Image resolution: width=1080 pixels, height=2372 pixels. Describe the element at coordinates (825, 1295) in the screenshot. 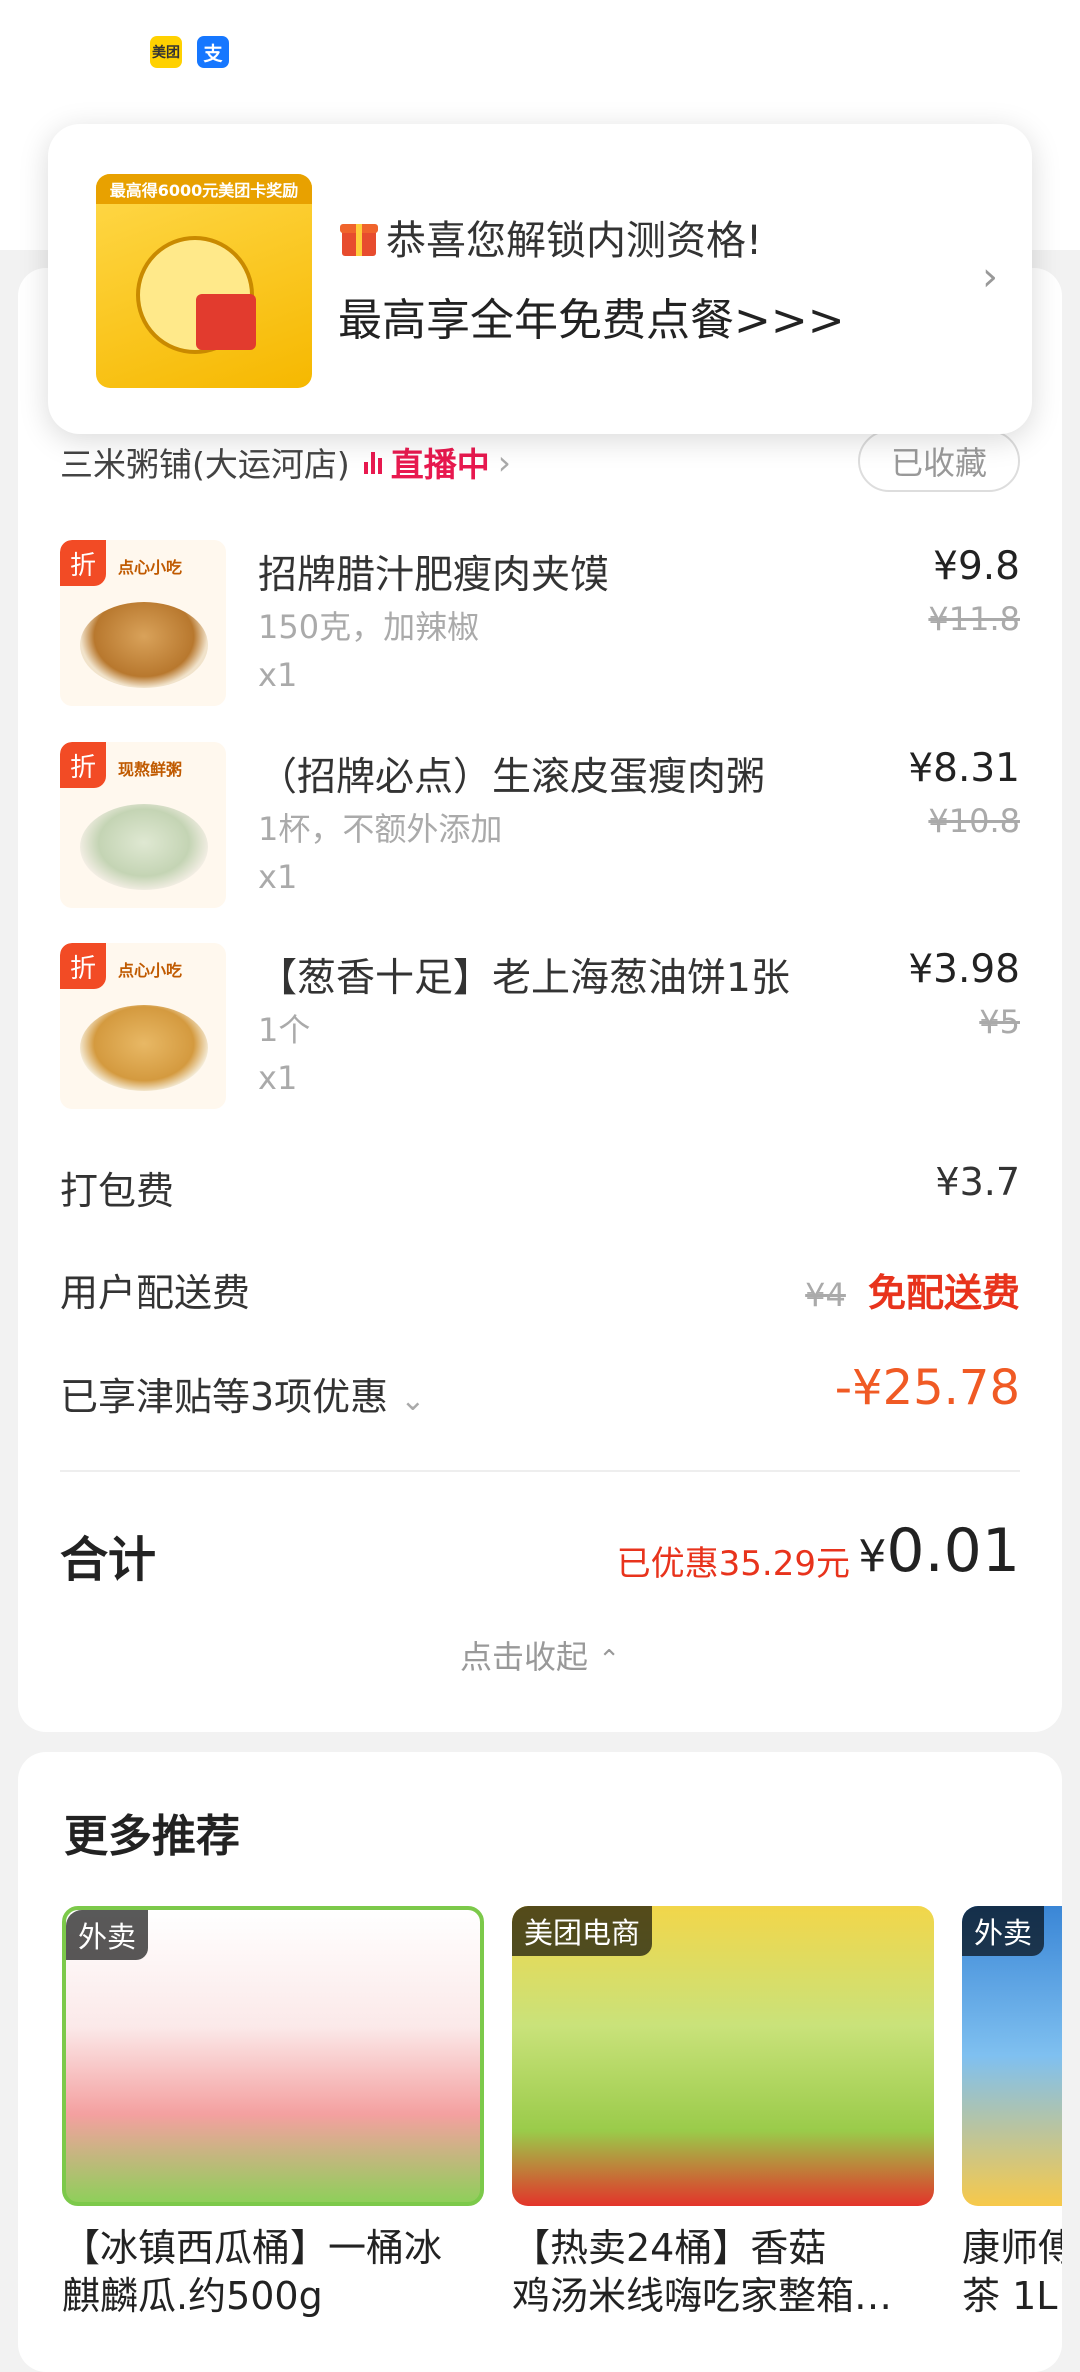

I see `delivery-fee-original: ¥4` at that location.